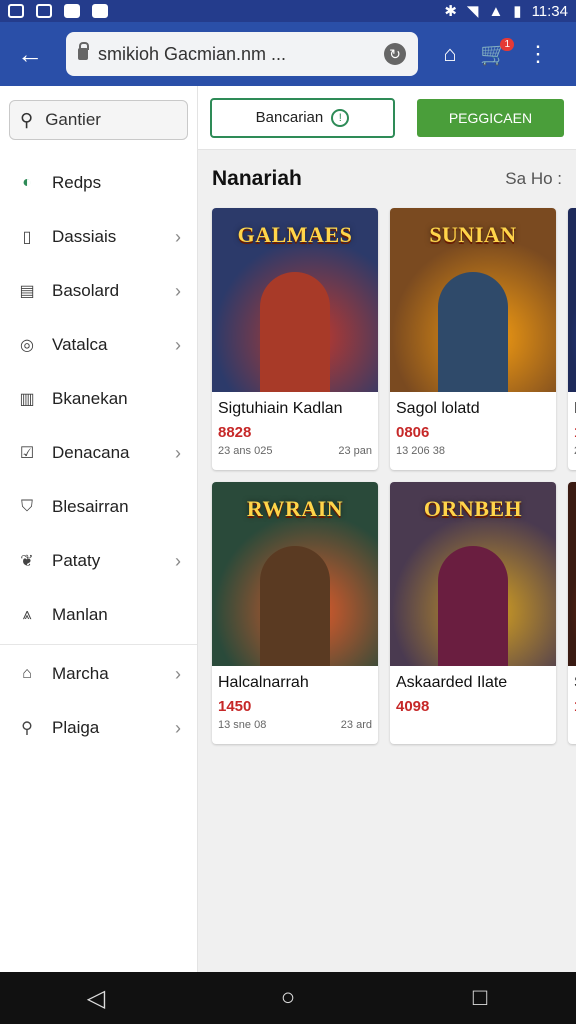 The height and width of the screenshot is (1024, 576). Describe the element at coordinates (289, 117) in the screenshot. I see `search-button-label: Bancarian` at that location.